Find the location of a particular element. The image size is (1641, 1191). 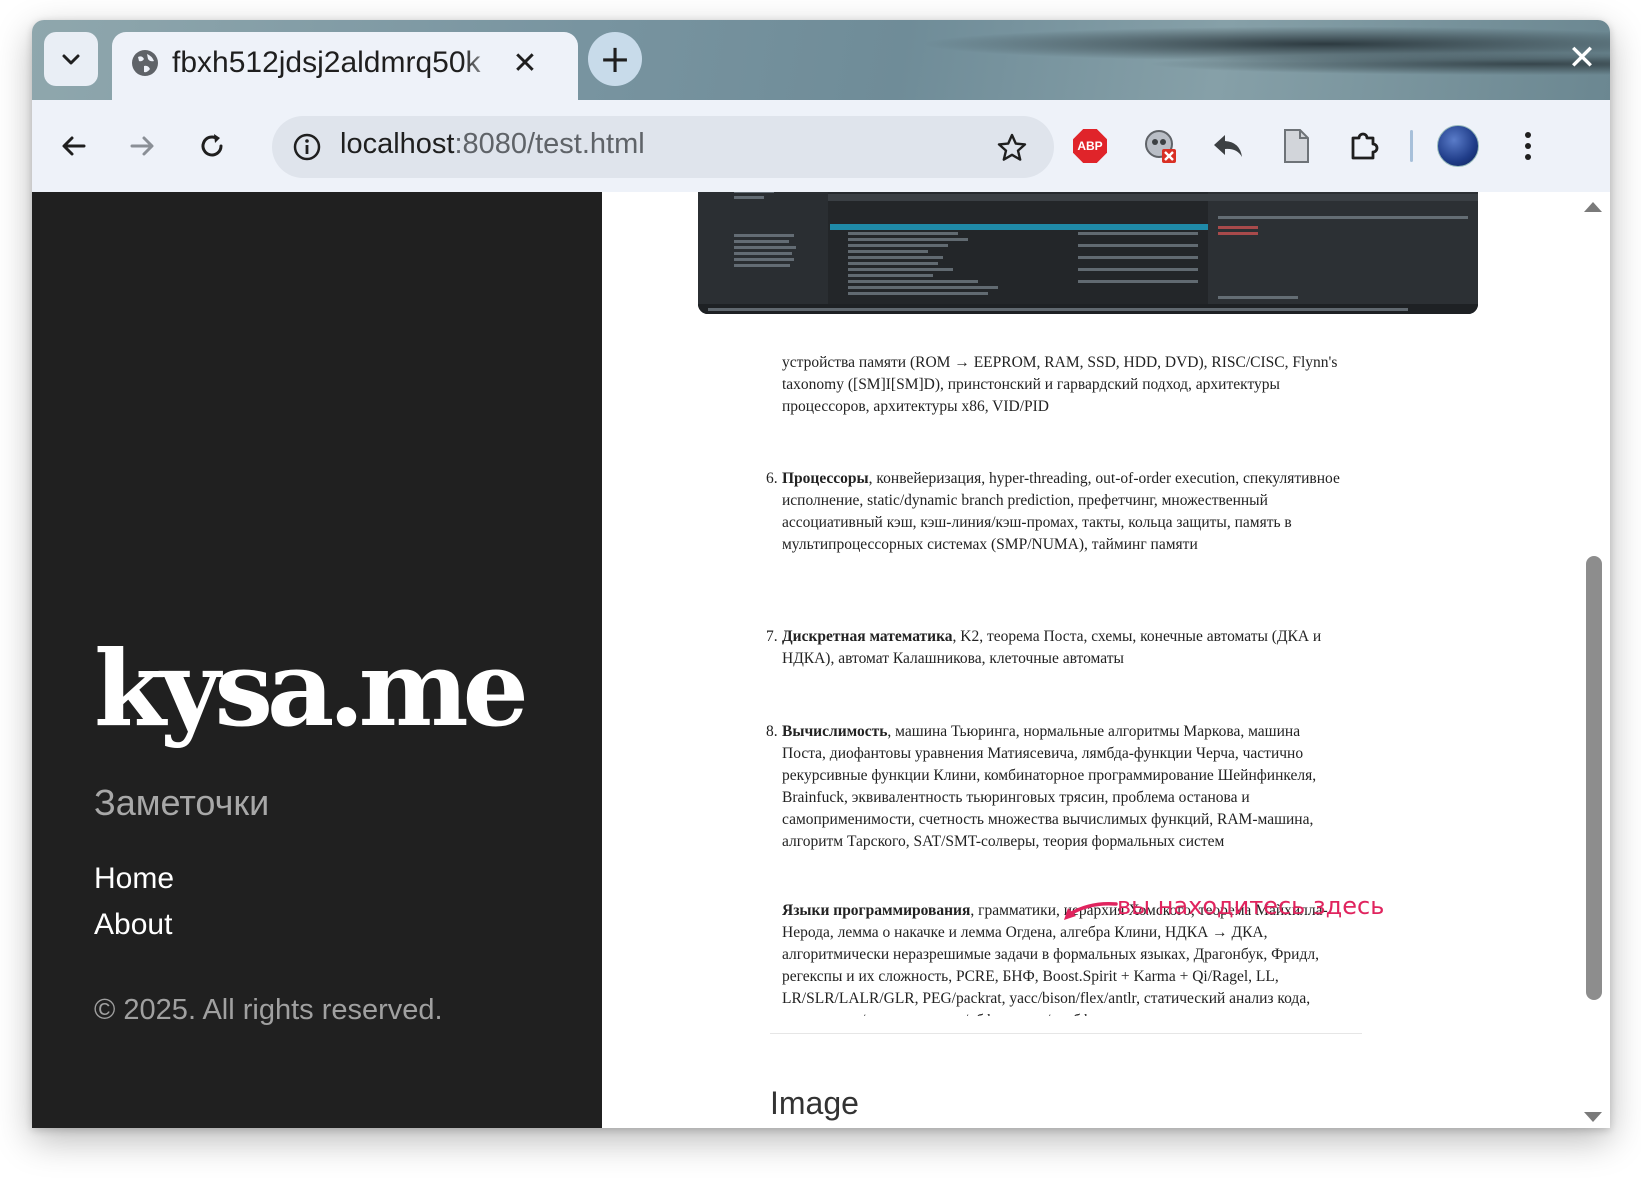

profile-avatar is located at coordinates (1458, 146).